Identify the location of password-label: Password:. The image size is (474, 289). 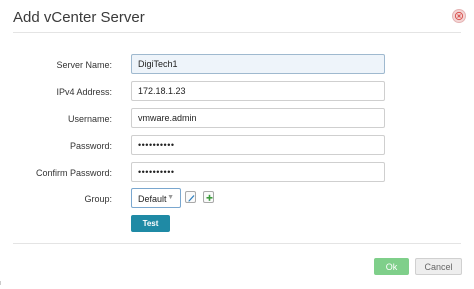
(90, 146).